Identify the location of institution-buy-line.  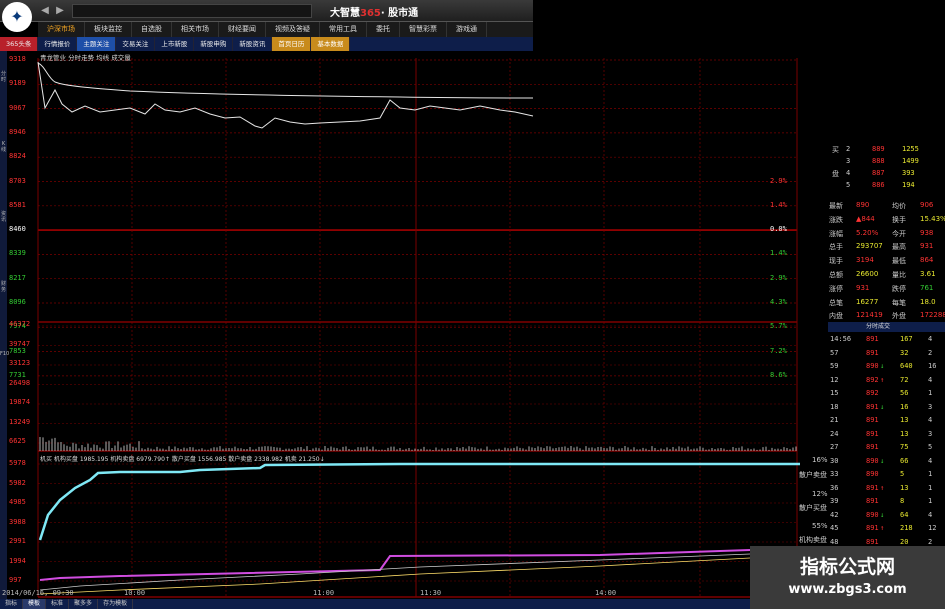
(419, 501).